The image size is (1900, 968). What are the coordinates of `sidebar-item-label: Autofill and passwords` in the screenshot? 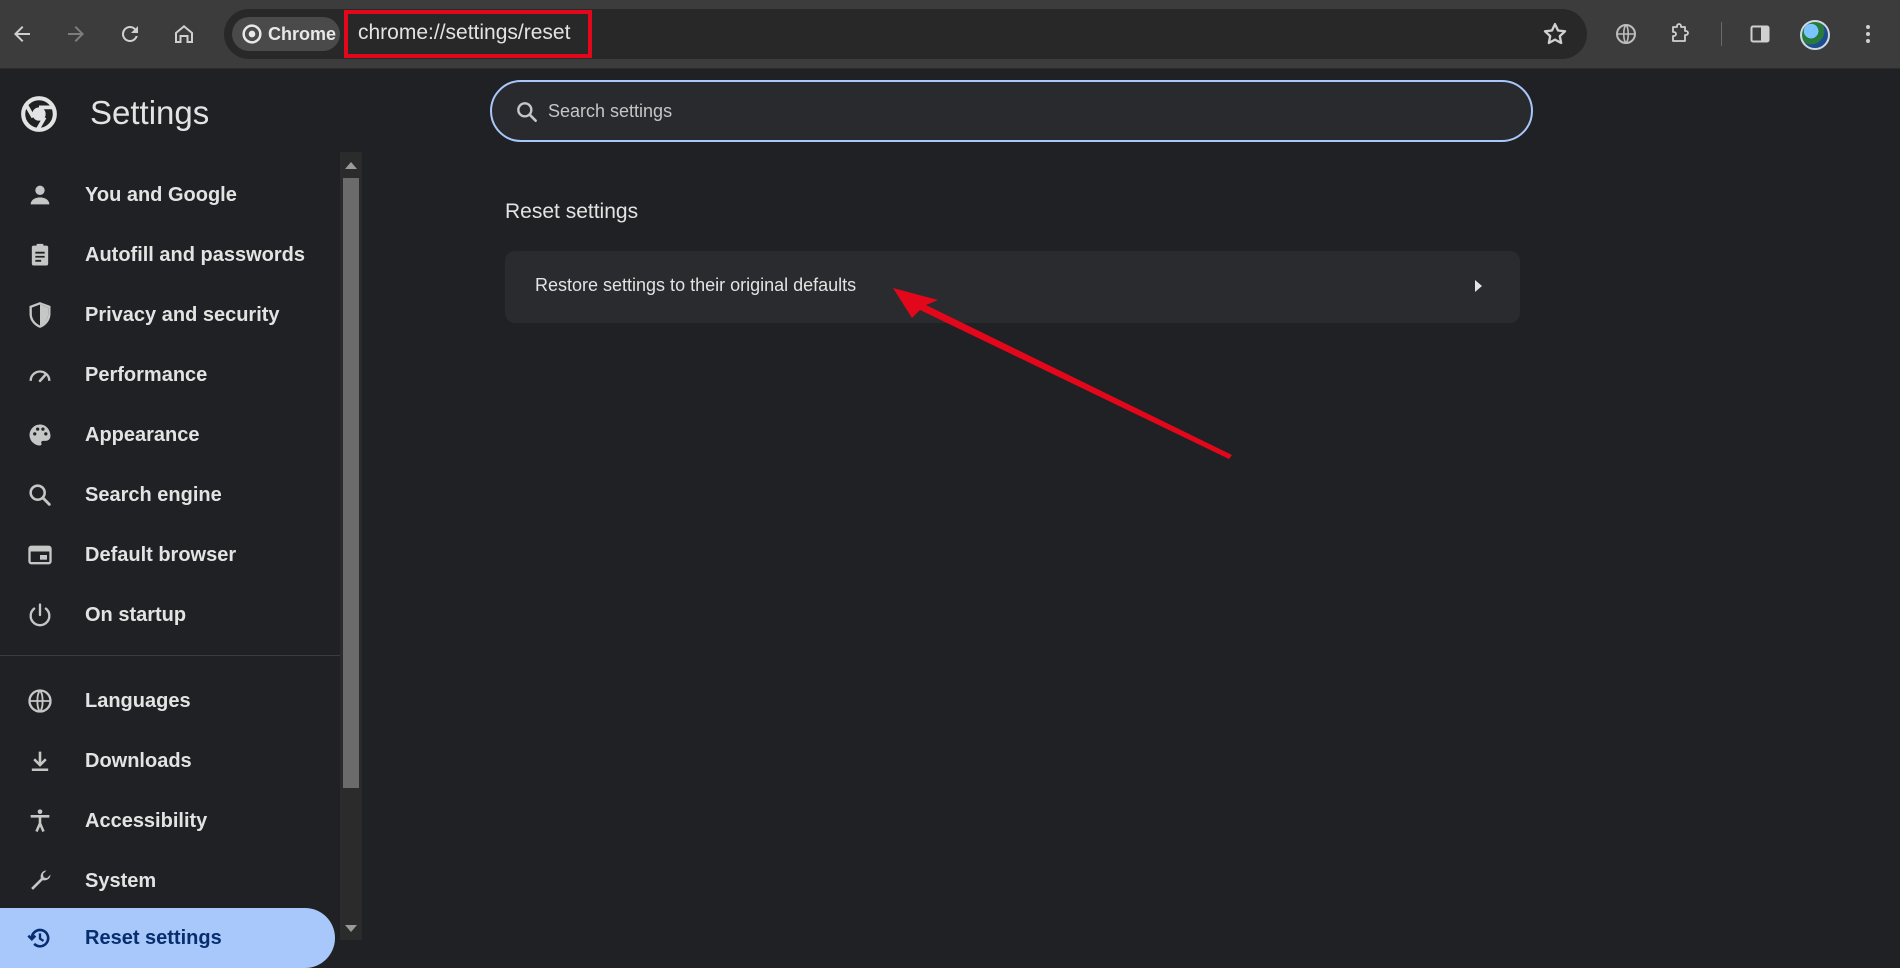 It's located at (195, 254).